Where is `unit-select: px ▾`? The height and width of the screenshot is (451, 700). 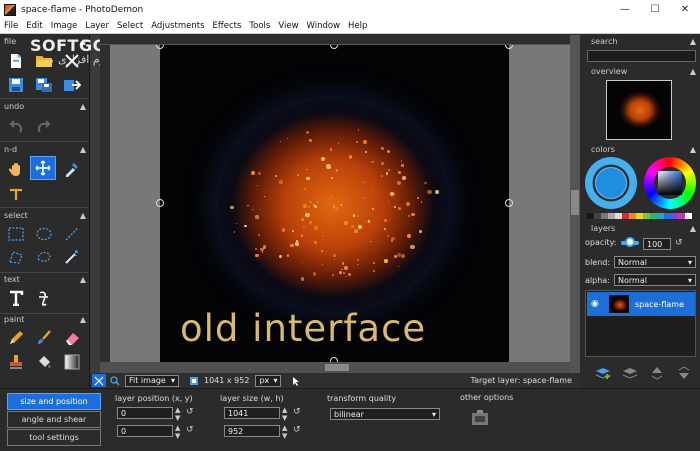
unit-select: px ▾ is located at coordinates (268, 380).